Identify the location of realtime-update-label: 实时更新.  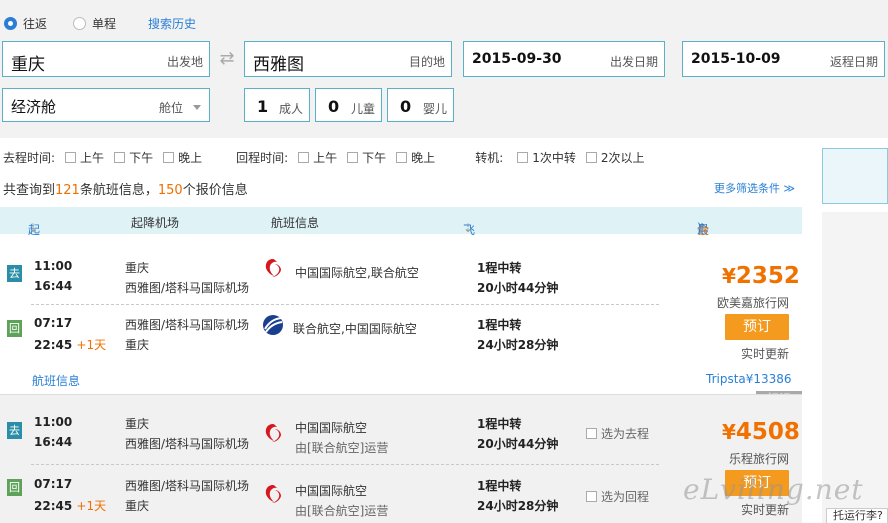
(765, 354).